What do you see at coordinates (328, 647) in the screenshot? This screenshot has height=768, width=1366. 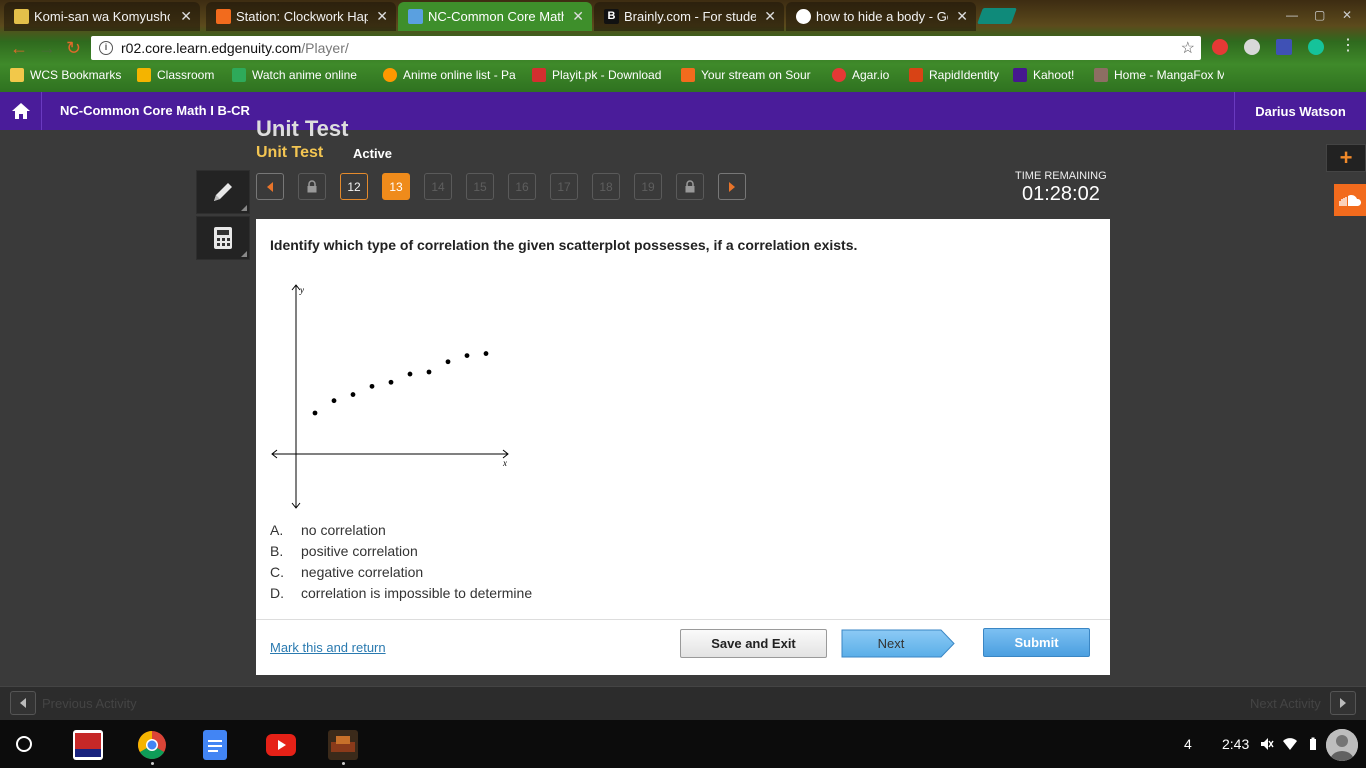 I see `mark-and-return-link: Mark this and return` at bounding box center [328, 647].